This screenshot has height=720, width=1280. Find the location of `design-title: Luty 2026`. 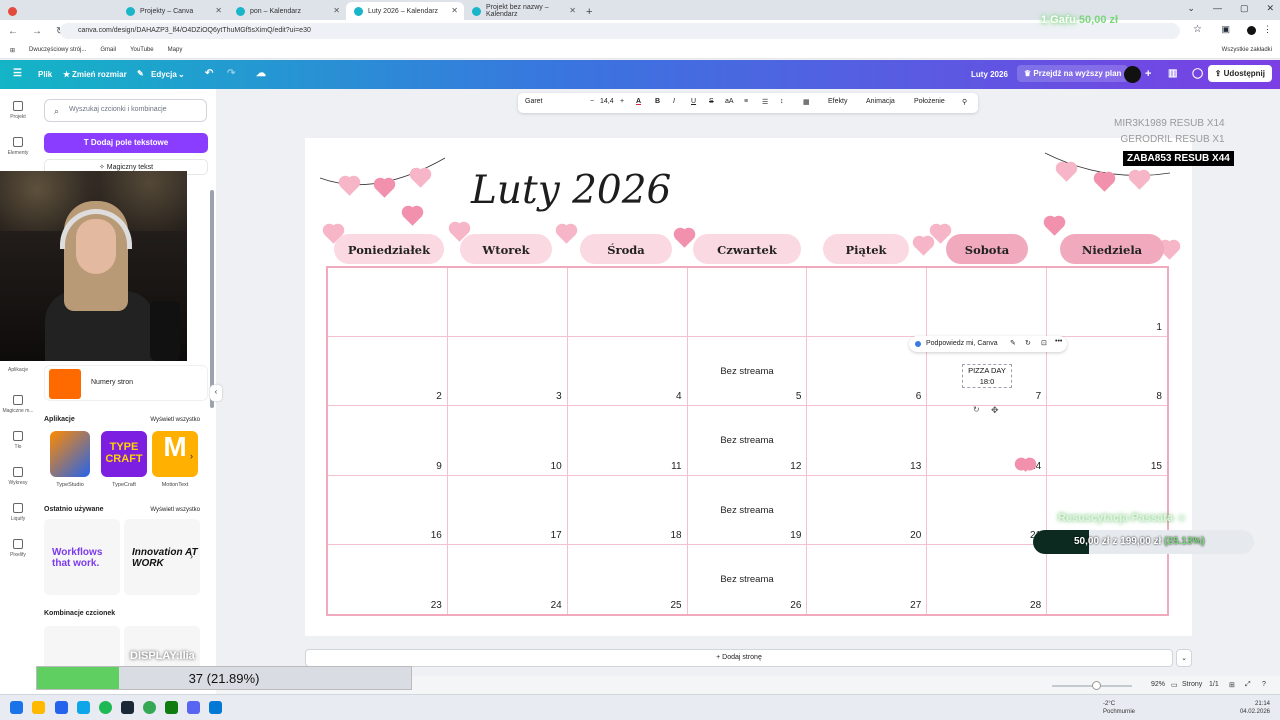

design-title: Luty 2026 is located at coordinates (989, 74).